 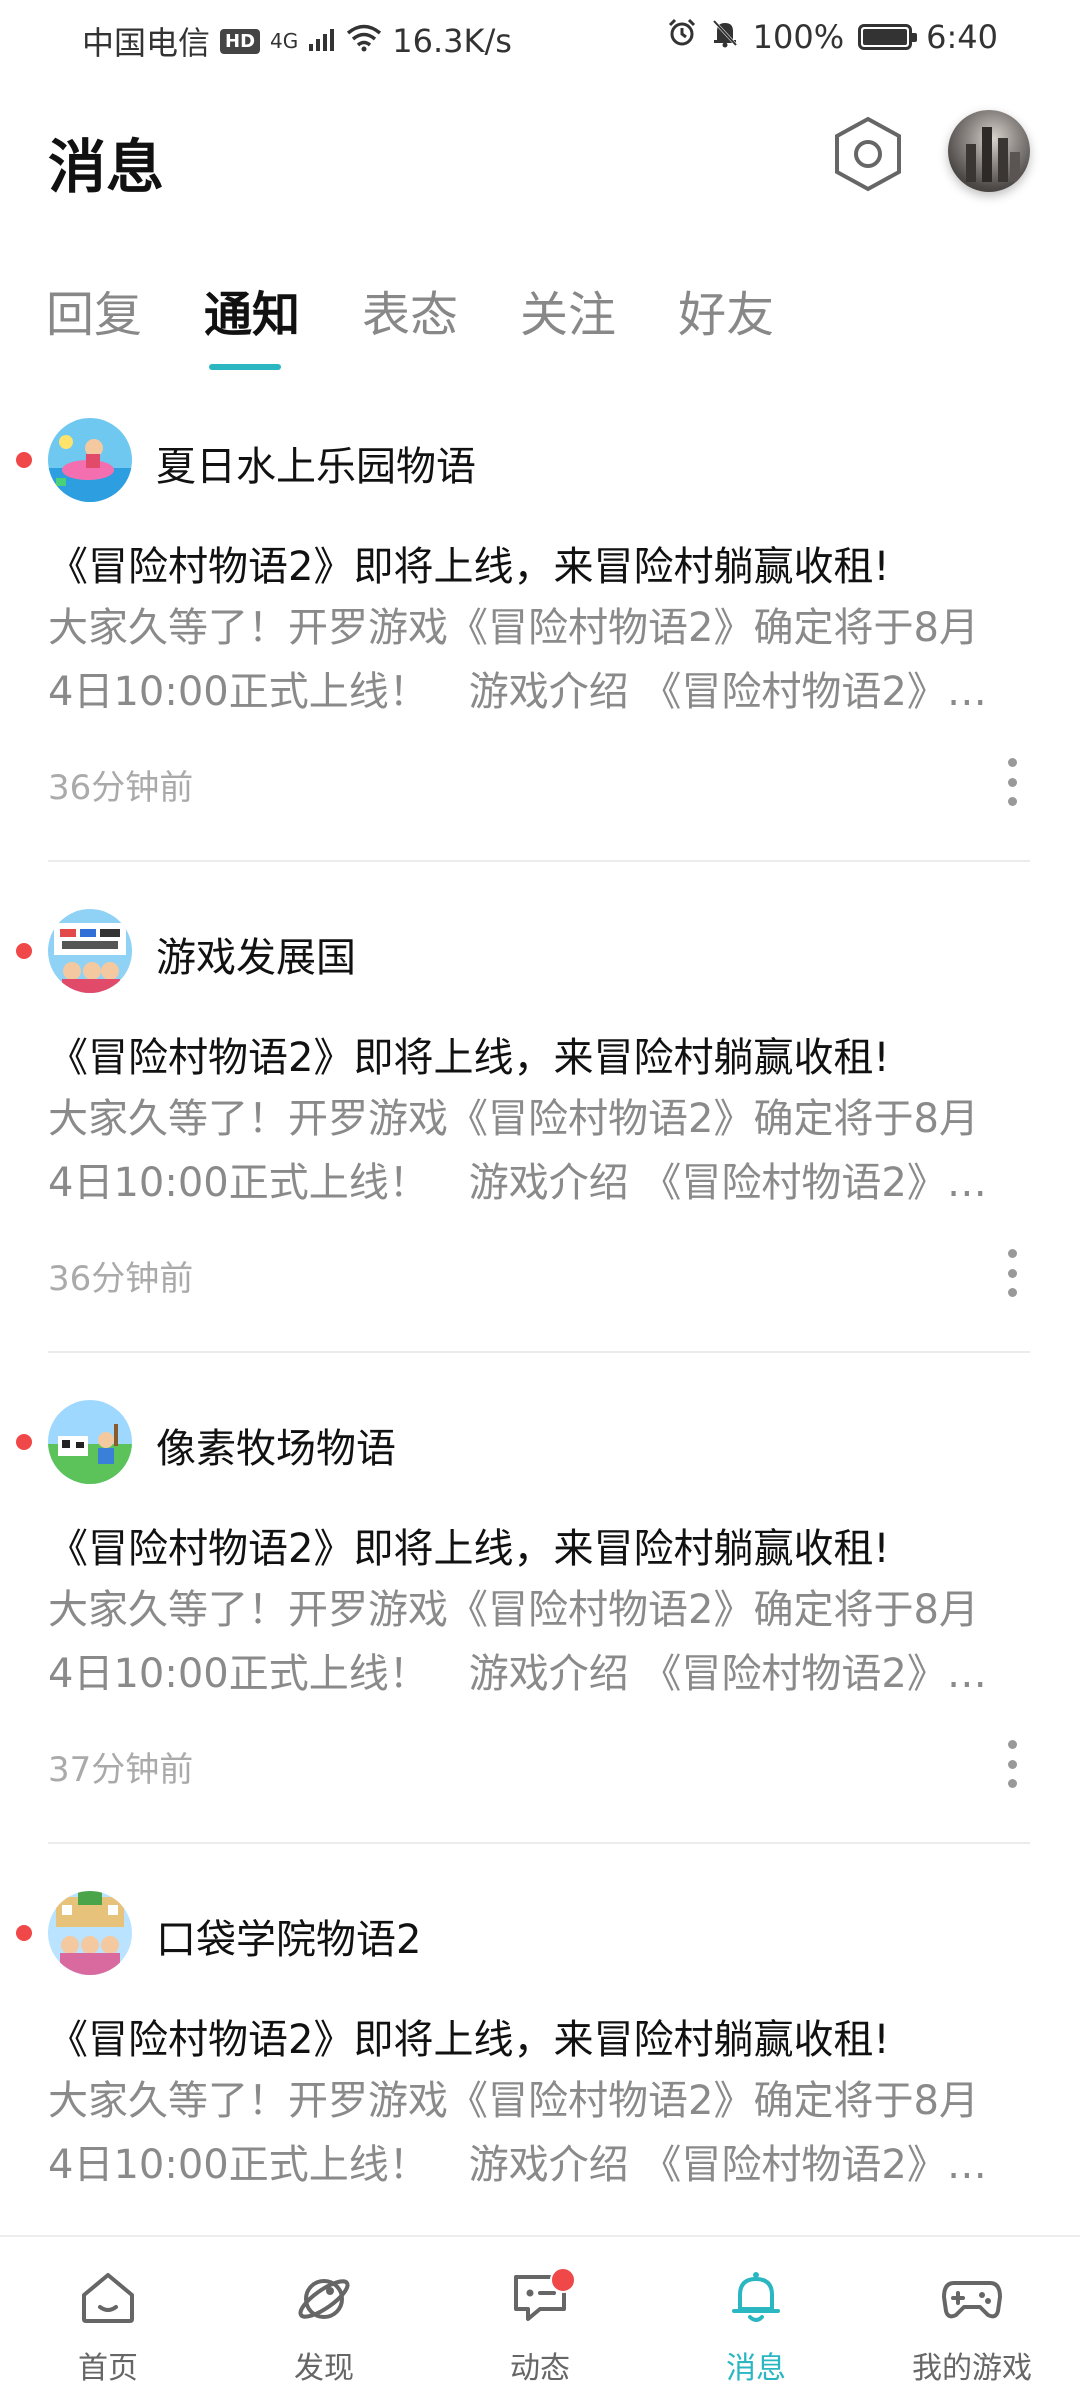 I want to click on nav-item-1: 发现, so click(x=324, y=2318).